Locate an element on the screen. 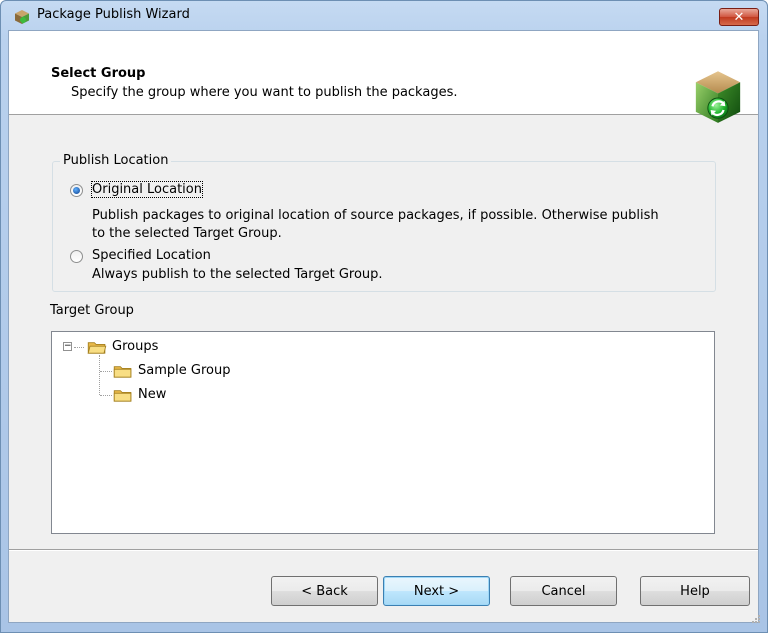 The width and height of the screenshot is (768, 633). tree-node-sample-group: Sample Group is located at coordinates (171, 370).